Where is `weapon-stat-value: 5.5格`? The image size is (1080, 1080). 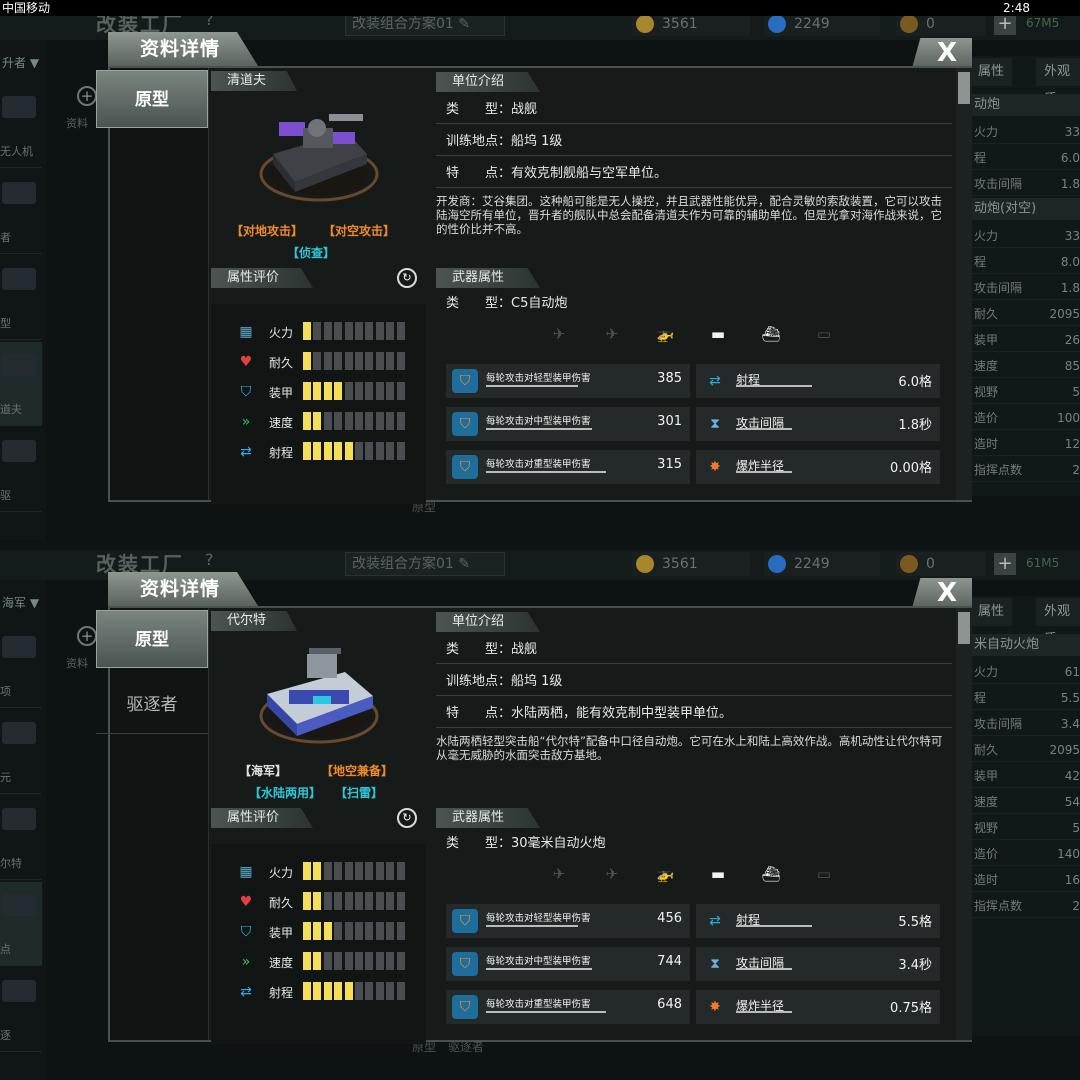
weapon-stat-value: 5.5格 is located at coordinates (915, 922).